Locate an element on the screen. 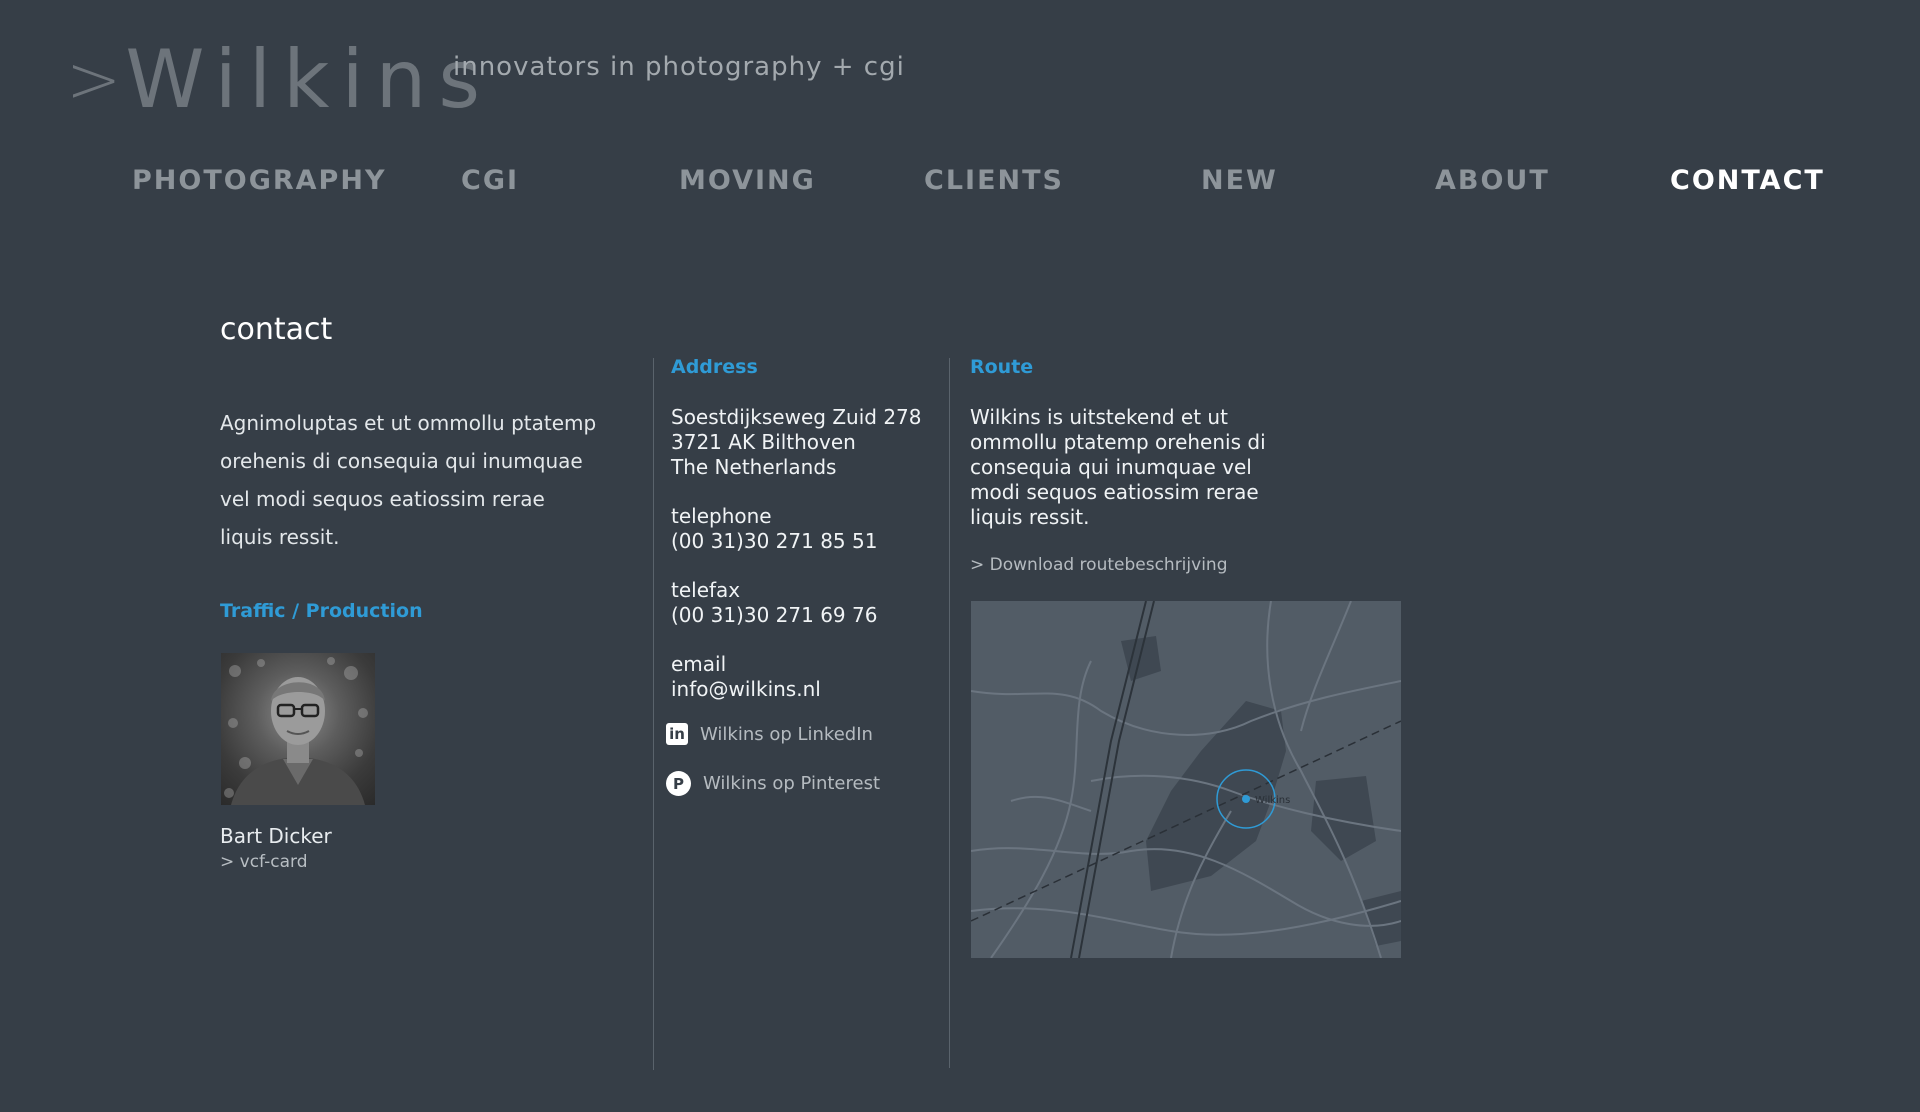  logo-wordmark: Wilkins is located at coordinates (309, 79).